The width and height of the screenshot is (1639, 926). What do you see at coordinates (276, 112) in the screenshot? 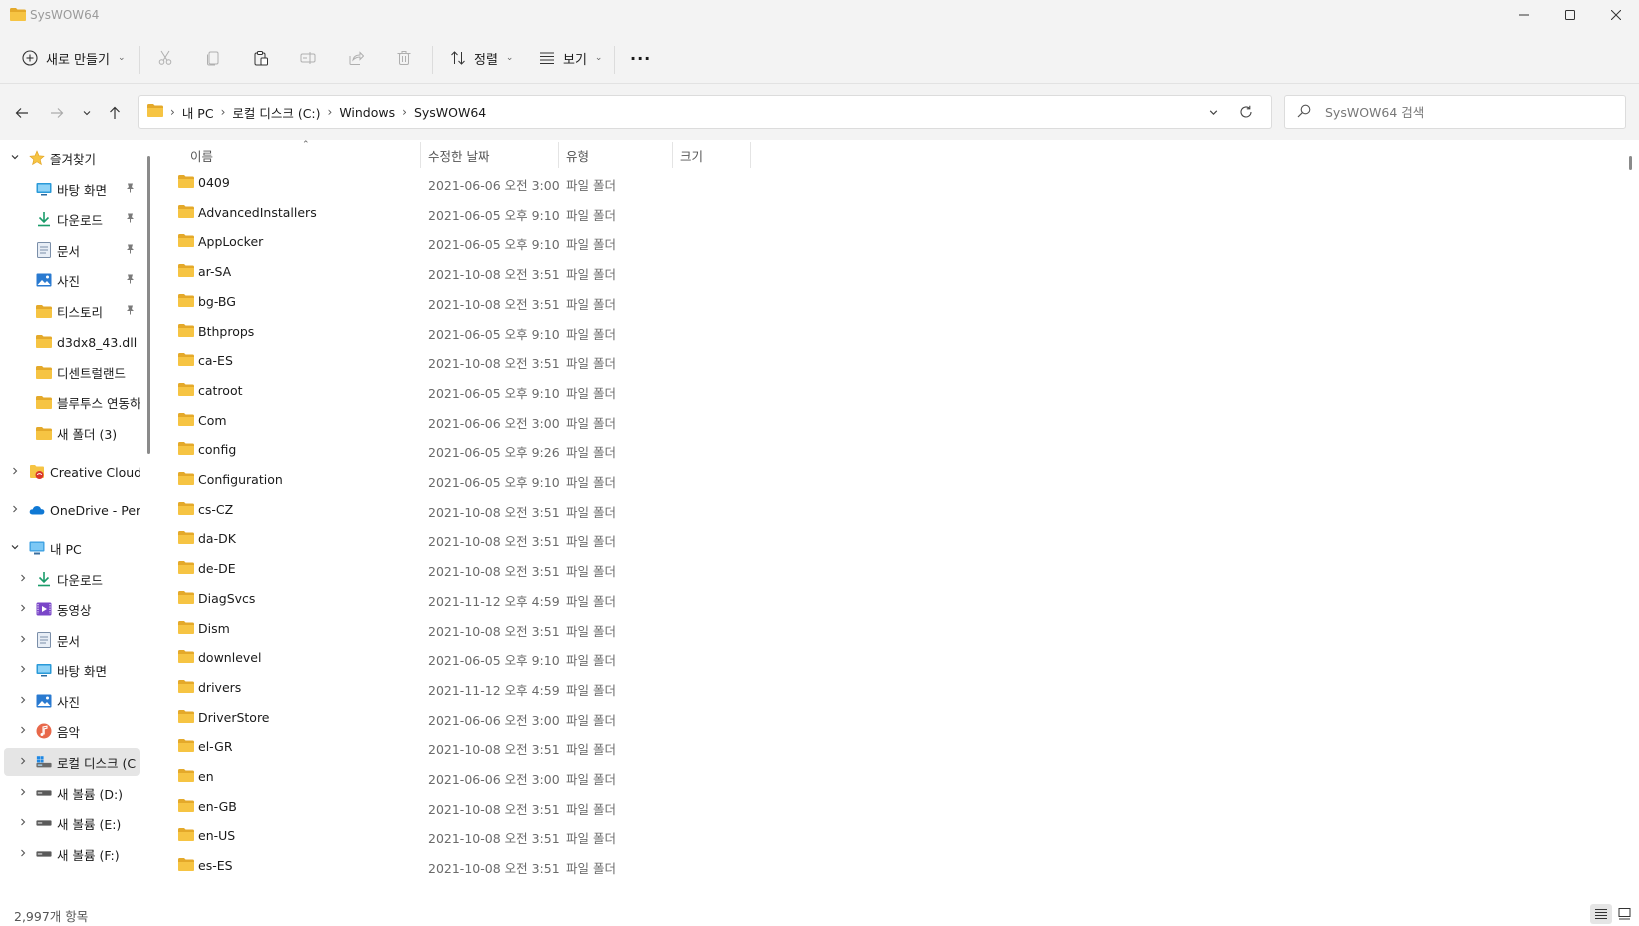
I see `breadcrumb-item: 로컬 디스크 (C:)` at bounding box center [276, 112].